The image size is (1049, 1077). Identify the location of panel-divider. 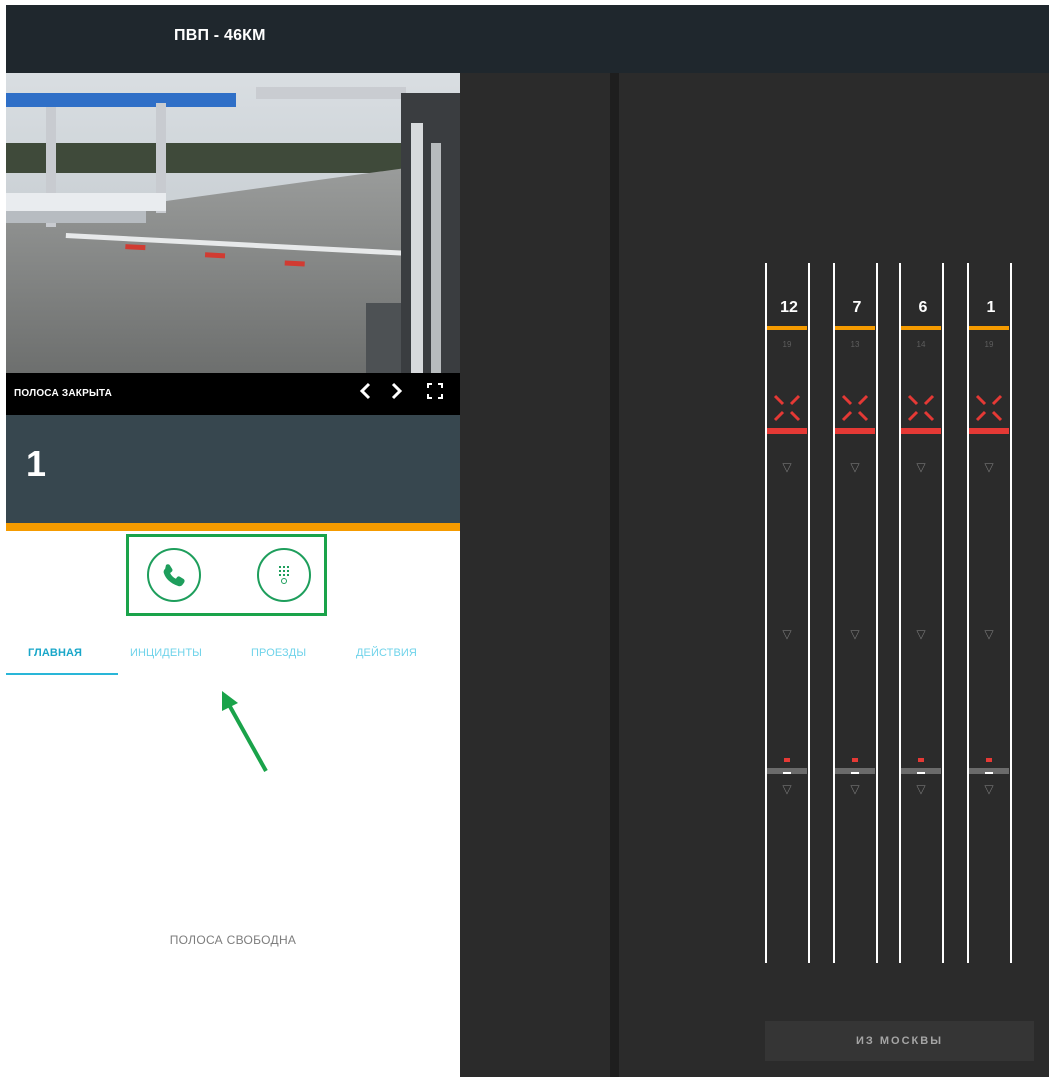
(614, 575).